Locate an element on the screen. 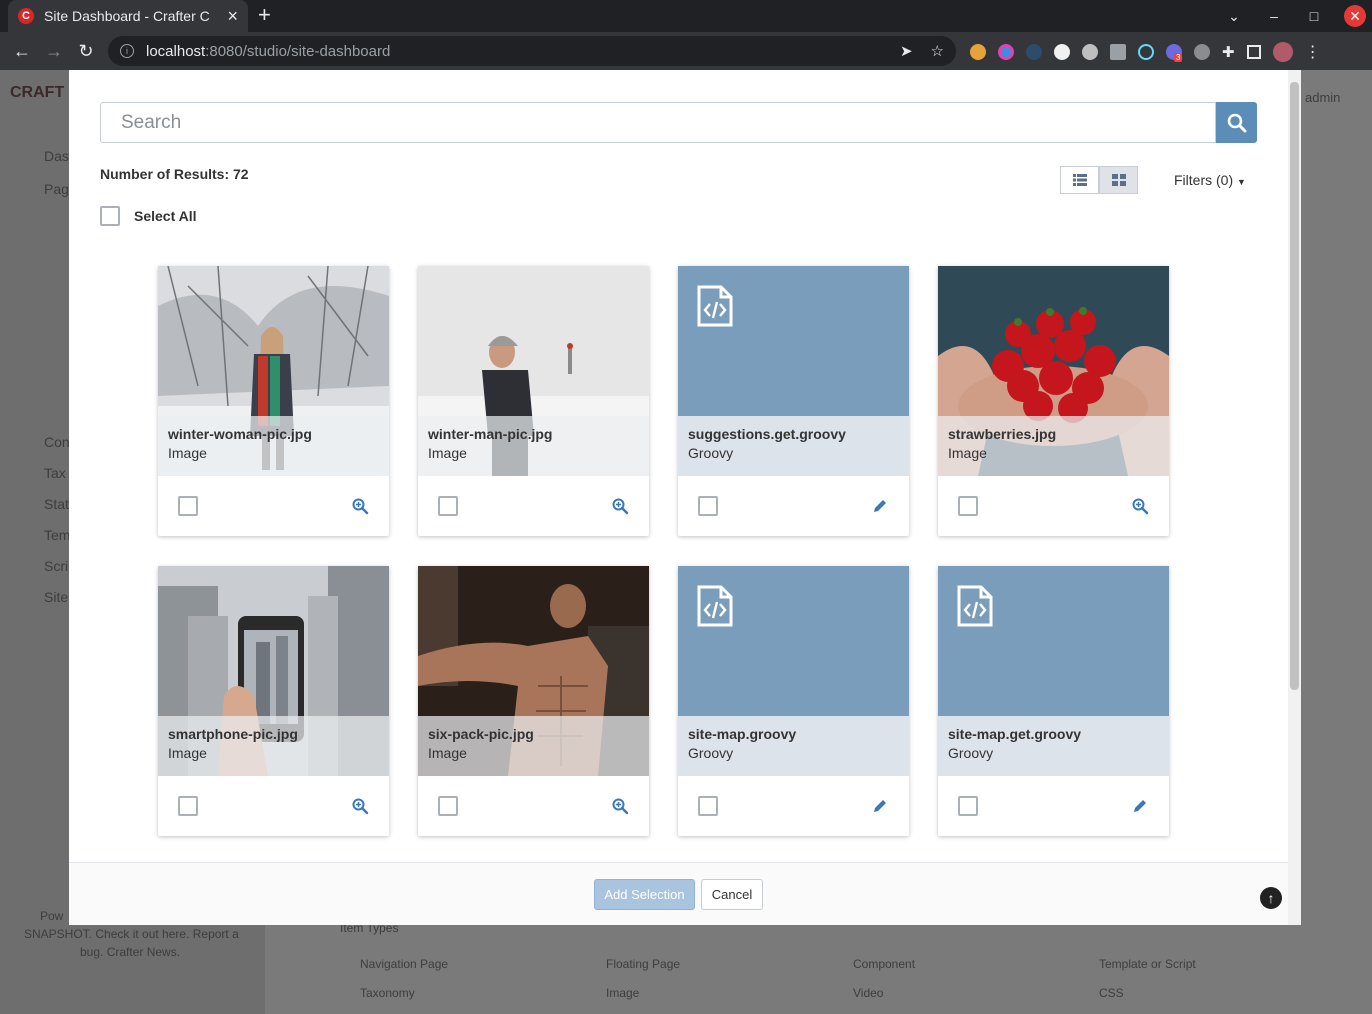 This screenshot has height=1014, width=1372. back-icon: ← is located at coordinates (22, 51).